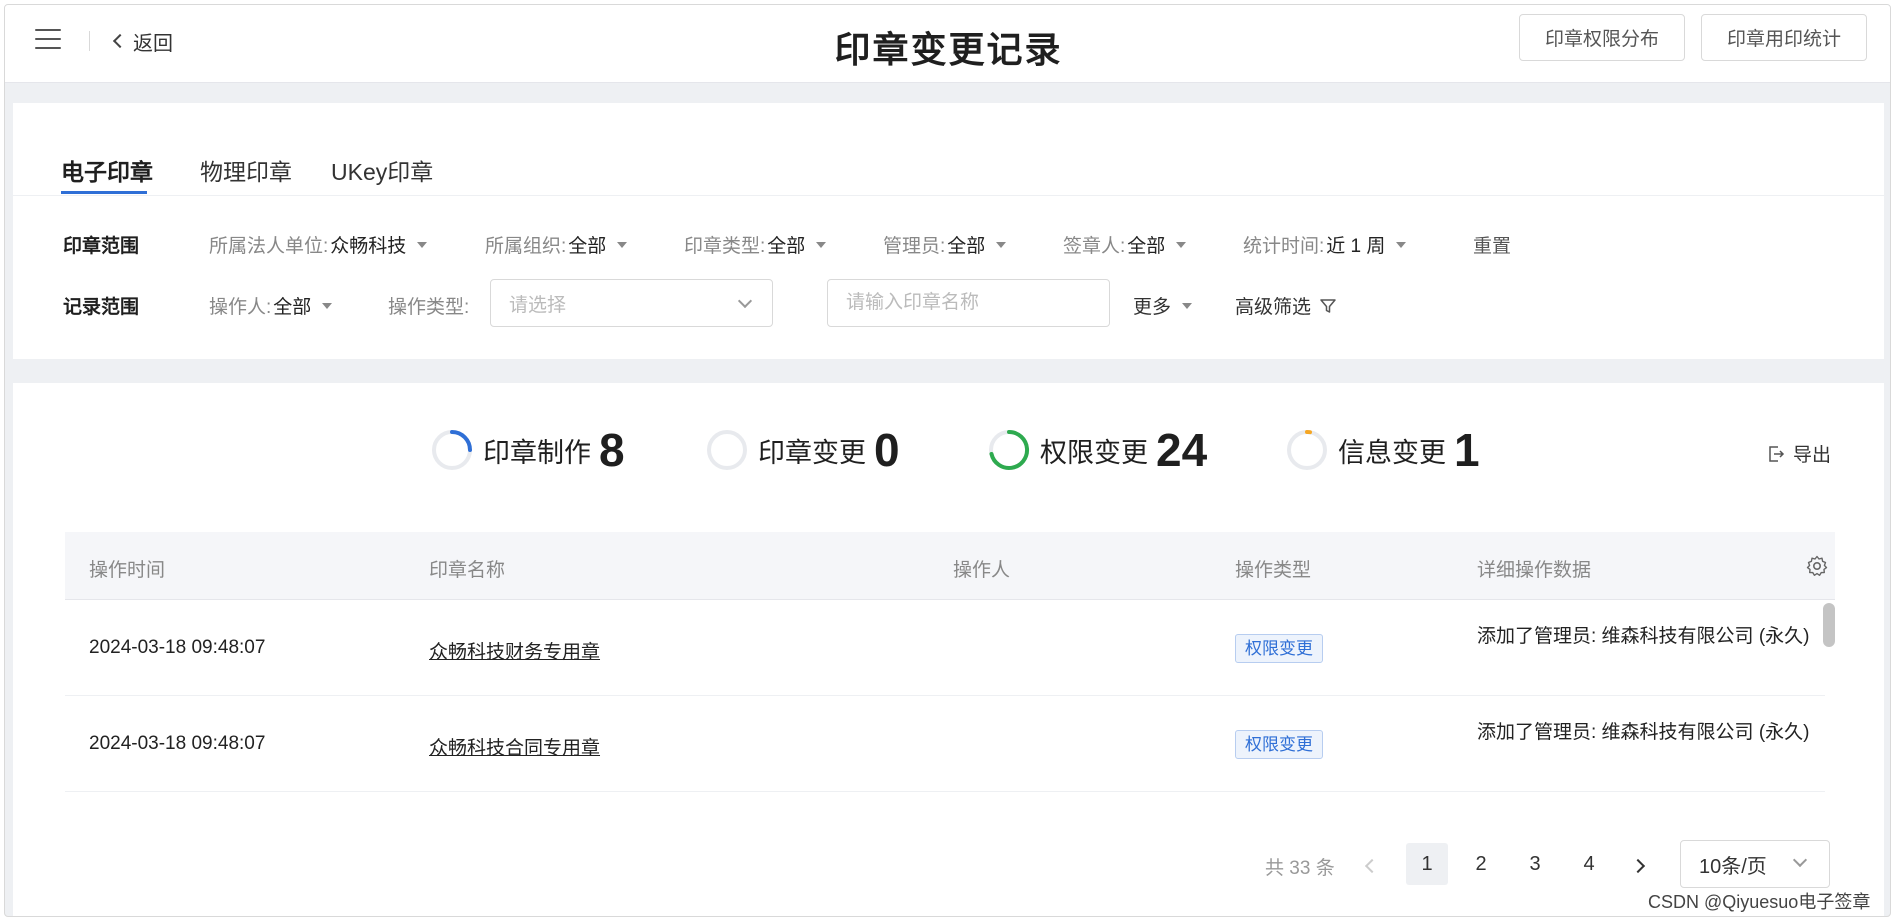  What do you see at coordinates (1392, 452) in the screenshot?
I see `stat-label: 信息变更` at bounding box center [1392, 452].